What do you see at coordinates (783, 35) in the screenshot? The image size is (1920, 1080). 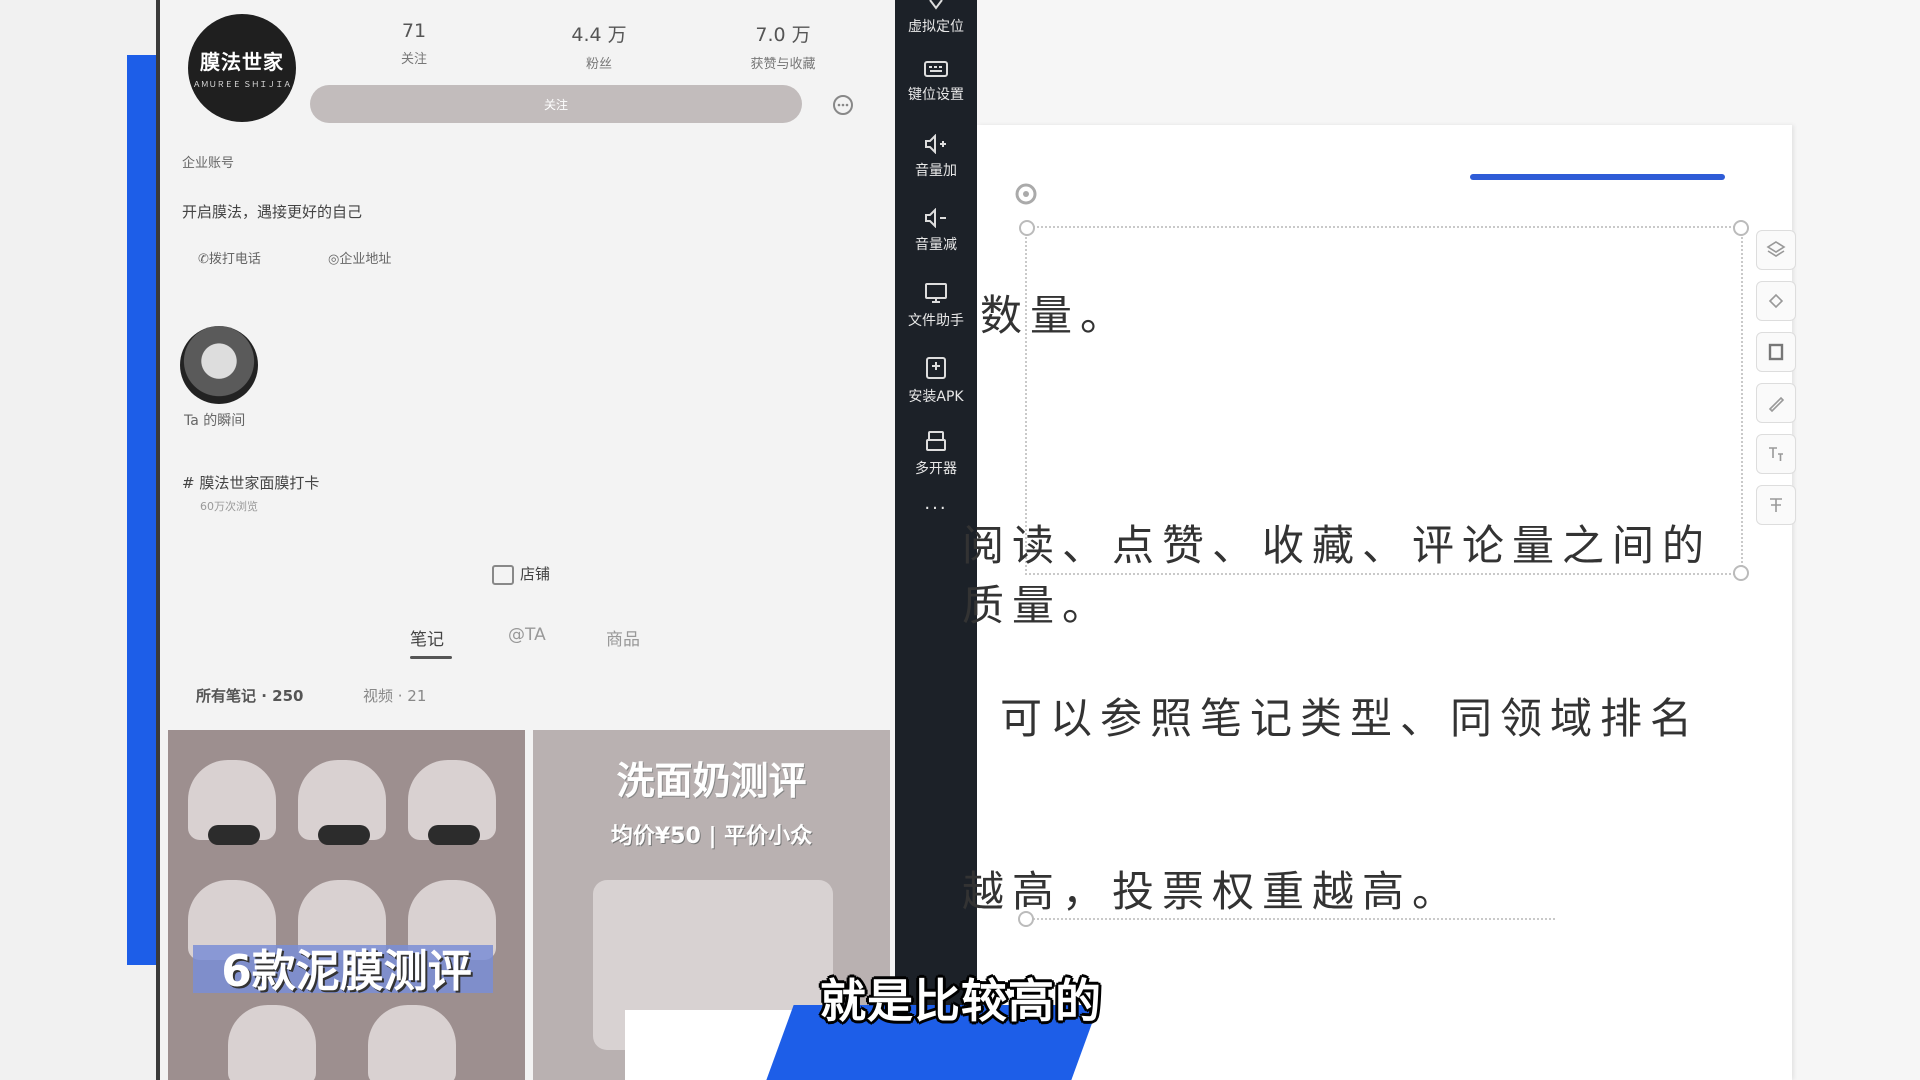 I see `stat-likes-count: 7.0 万` at bounding box center [783, 35].